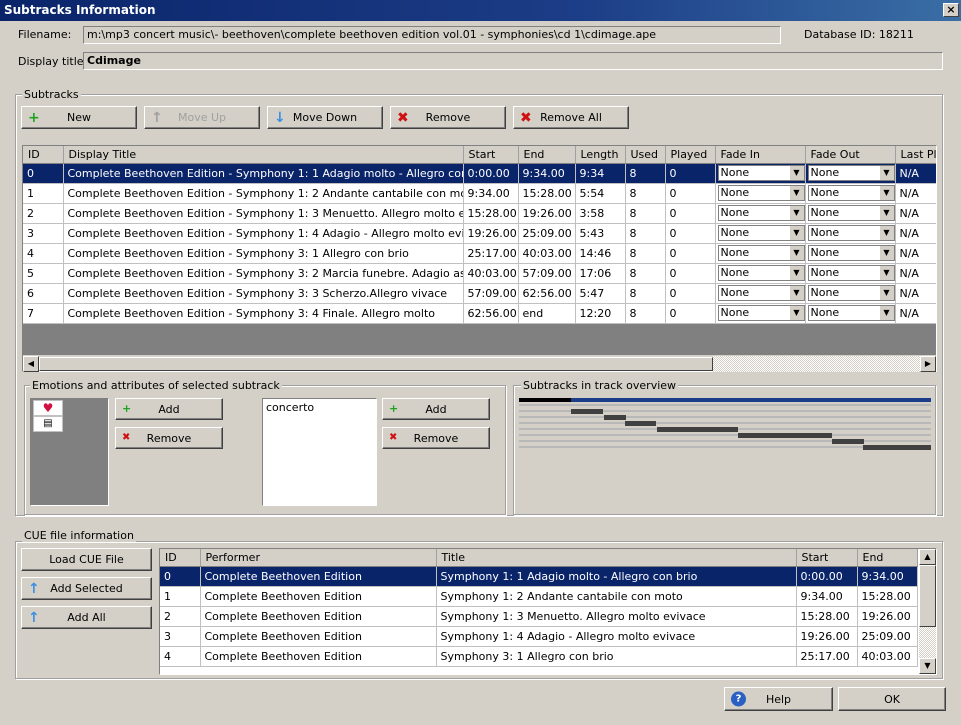  What do you see at coordinates (86, 559) in the screenshot?
I see `load-cue-button: Load CUE File` at bounding box center [86, 559].